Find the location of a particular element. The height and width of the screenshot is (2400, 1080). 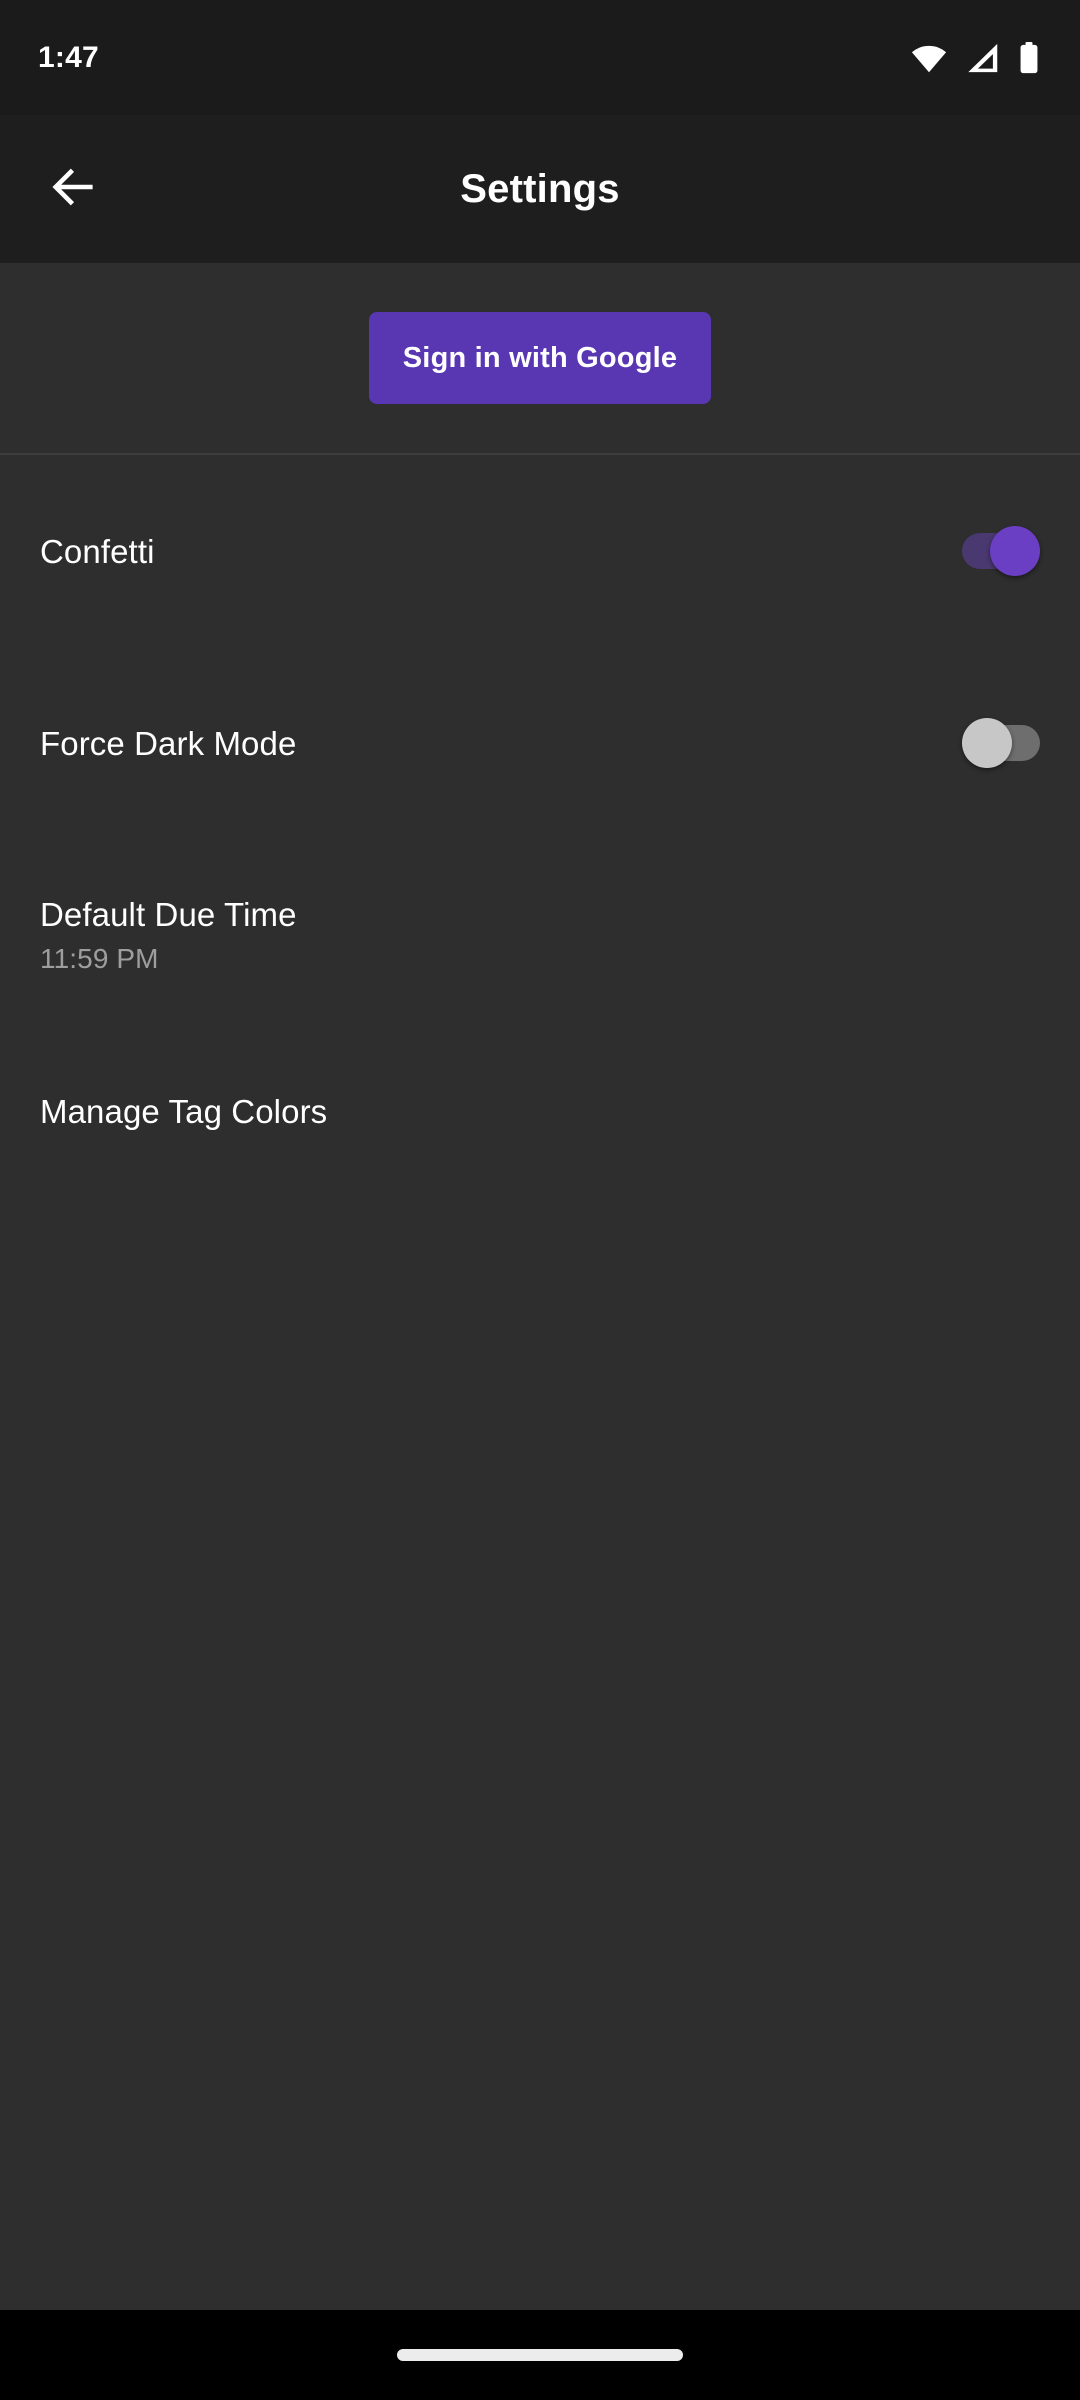

settings-item-subtitle: 11:59 PM is located at coordinates (99, 958).